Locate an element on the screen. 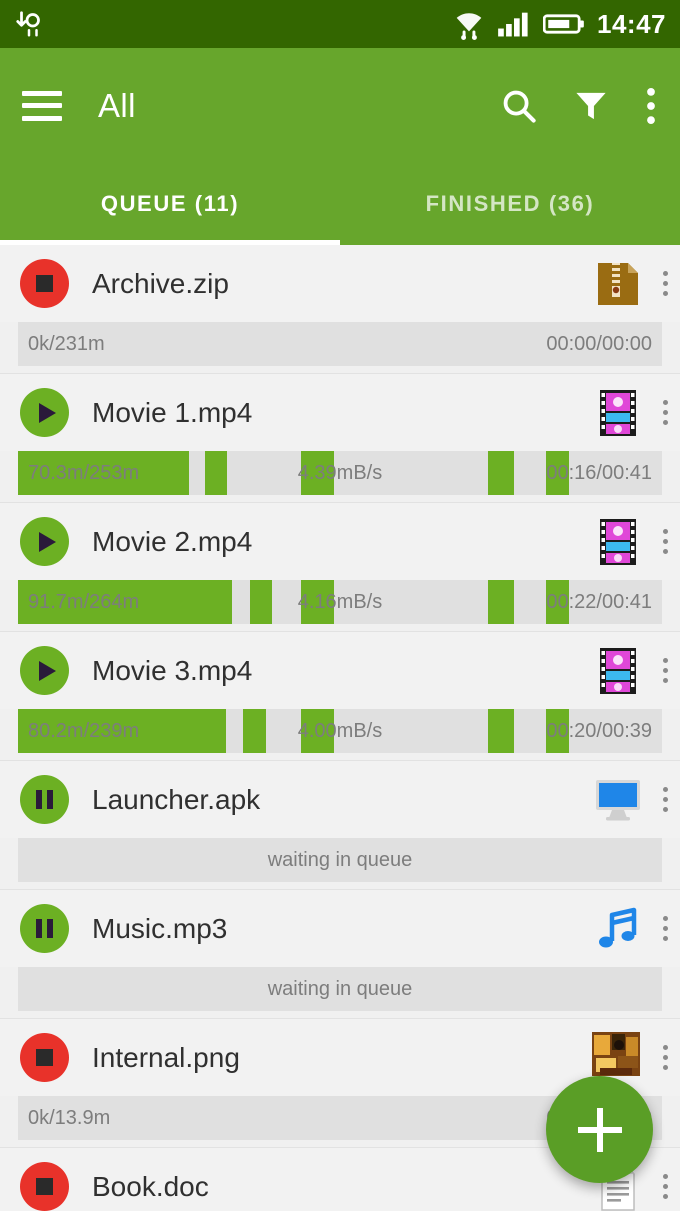 The height and width of the screenshot is (1211, 680). download-row-main: Movie 3.mp4 is located at coordinates (340, 670).